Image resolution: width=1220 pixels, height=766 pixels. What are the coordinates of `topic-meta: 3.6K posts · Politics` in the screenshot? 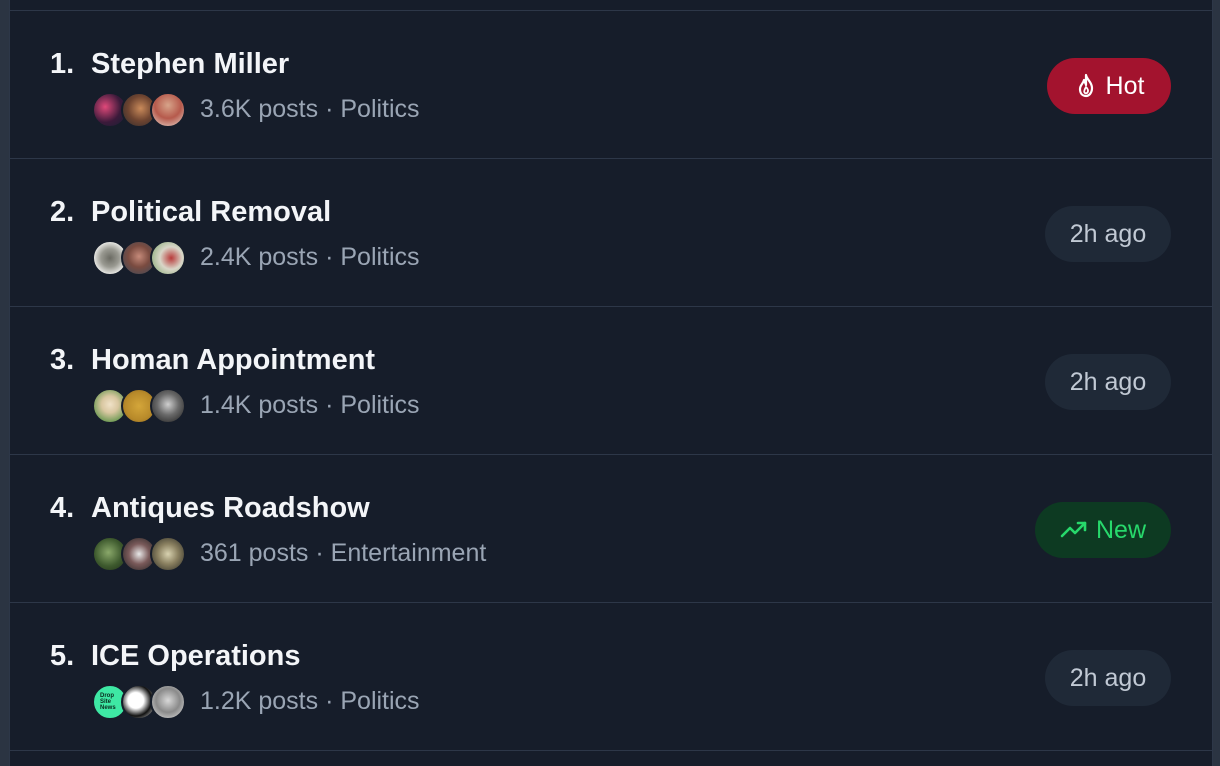 It's located at (310, 109).